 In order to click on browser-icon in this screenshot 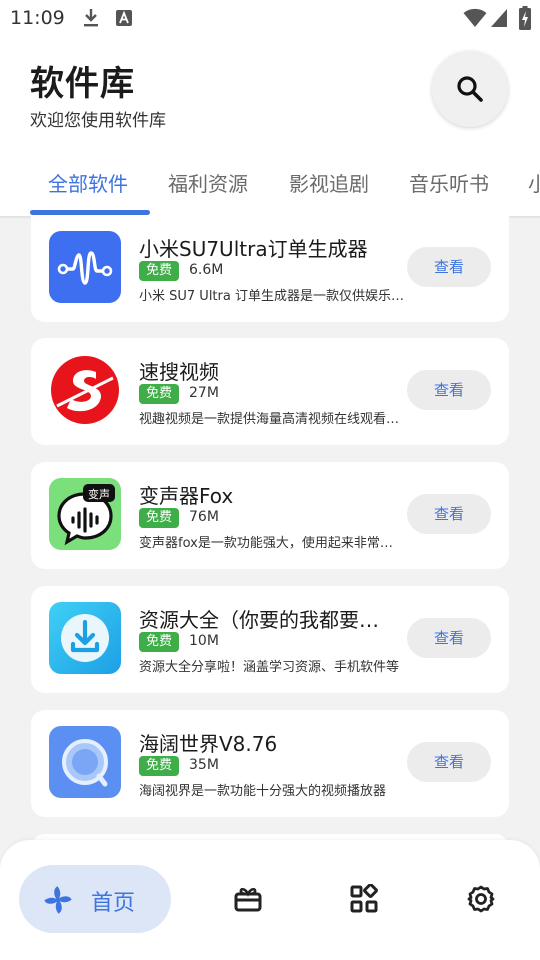, I will do `click(85, 762)`.